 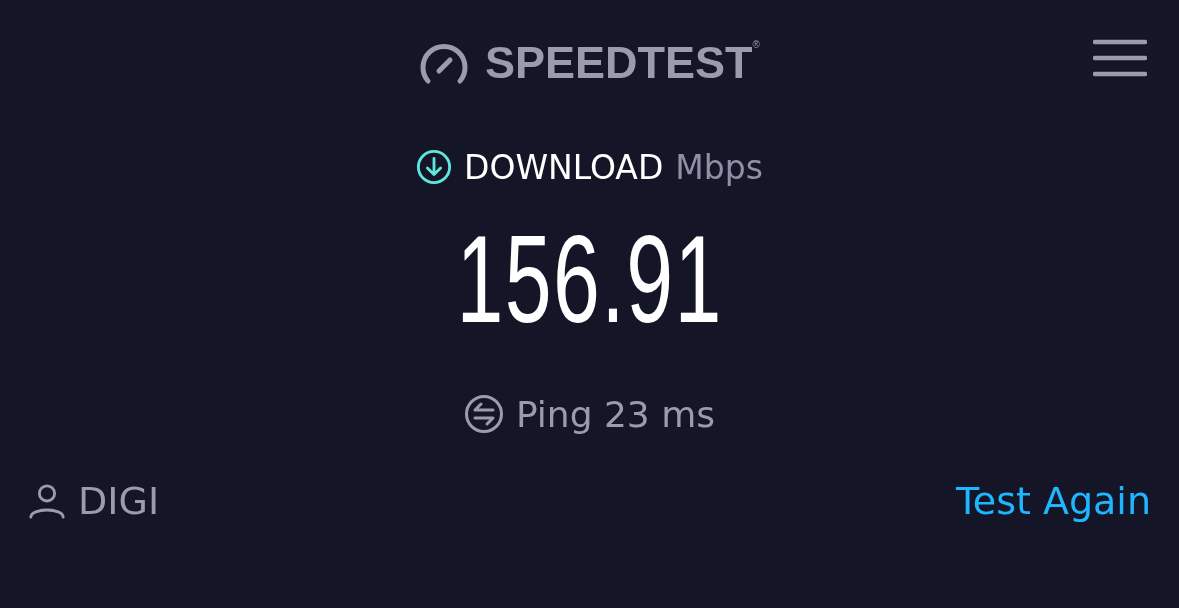 I want to click on provider-name: DIGI, so click(x=119, y=501).